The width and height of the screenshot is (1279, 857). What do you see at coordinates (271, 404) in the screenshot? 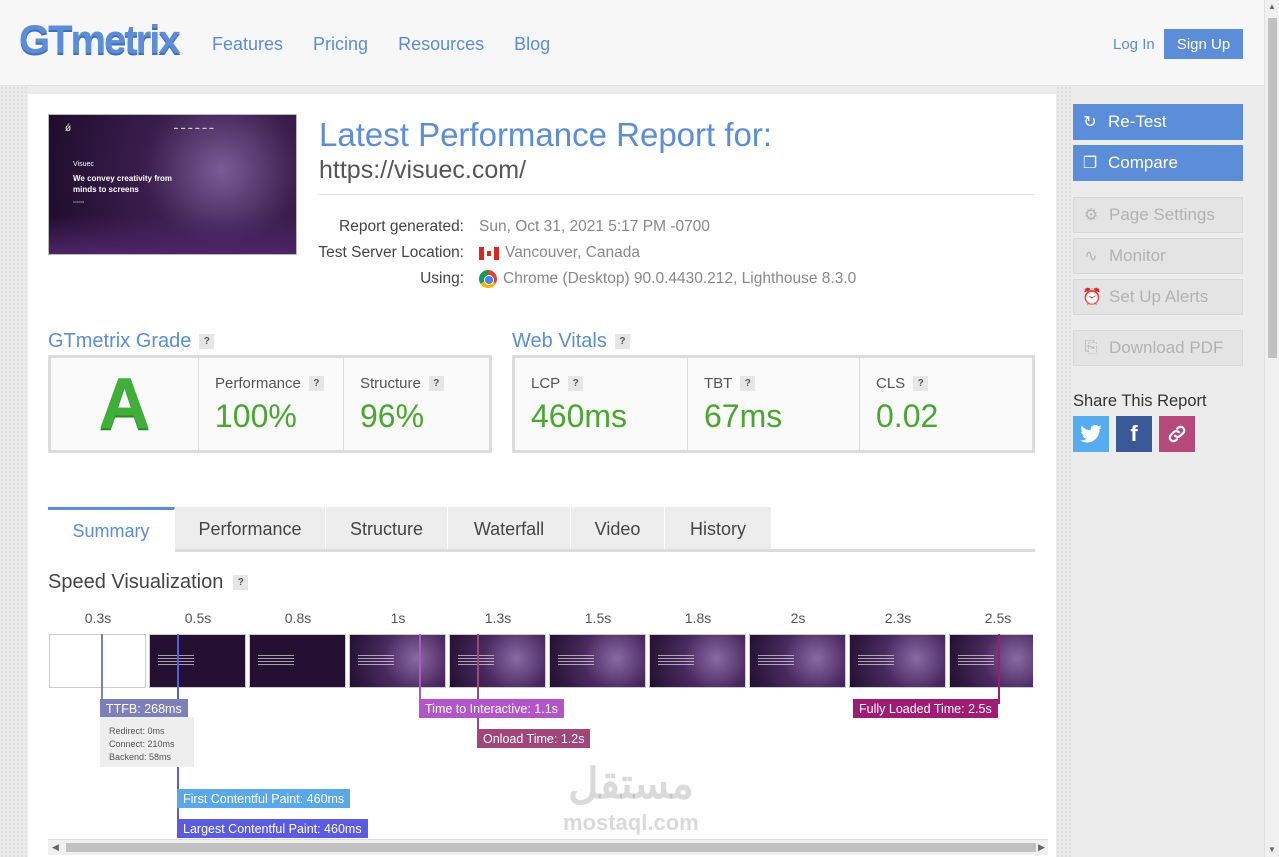
I see `performance-cell: Performance ? 100%` at bounding box center [271, 404].